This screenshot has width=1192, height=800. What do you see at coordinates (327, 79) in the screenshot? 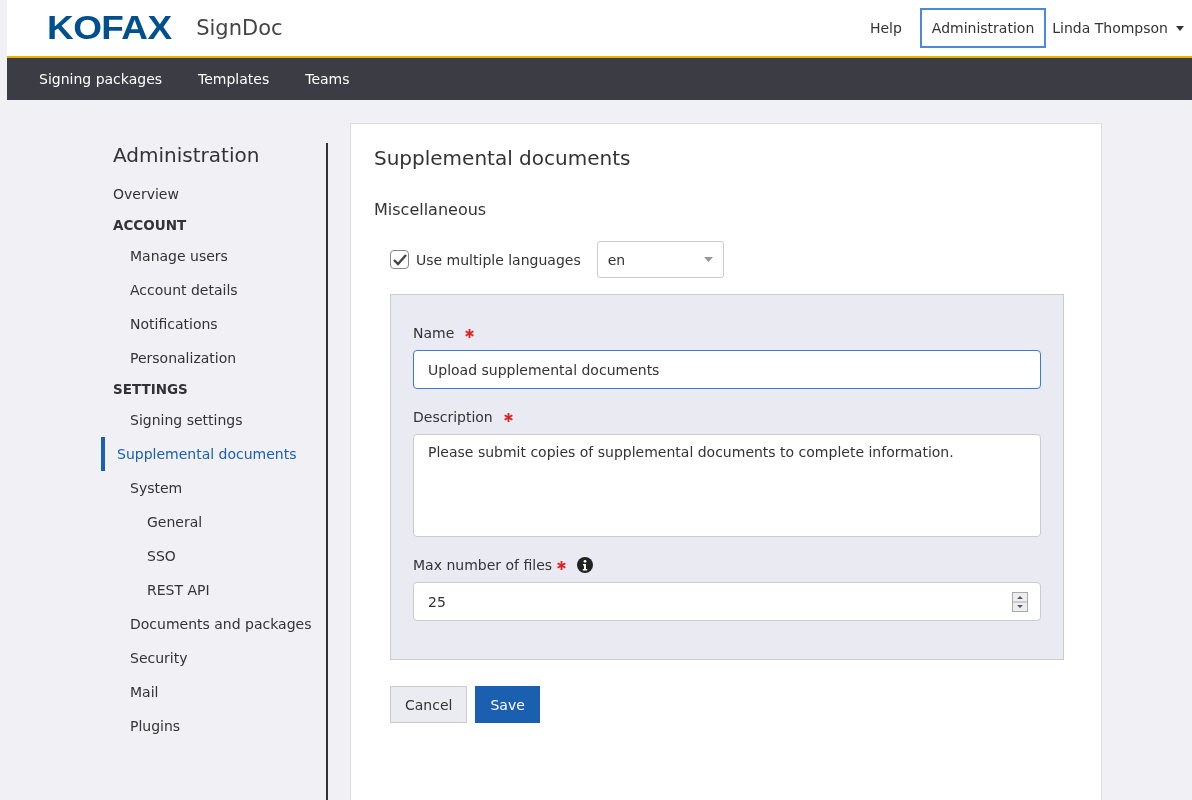
I see `nav-link: Teams` at bounding box center [327, 79].